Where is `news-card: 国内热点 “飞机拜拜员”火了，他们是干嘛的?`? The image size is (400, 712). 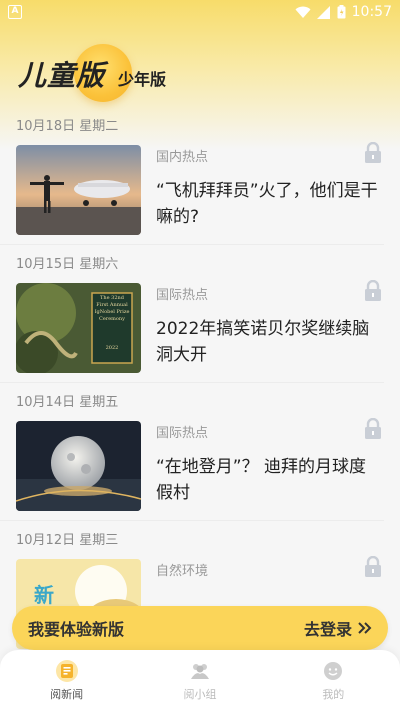
news-card: 国内热点 “飞机拜拜员”火了，他们是干嘛的? is located at coordinates (200, 193).